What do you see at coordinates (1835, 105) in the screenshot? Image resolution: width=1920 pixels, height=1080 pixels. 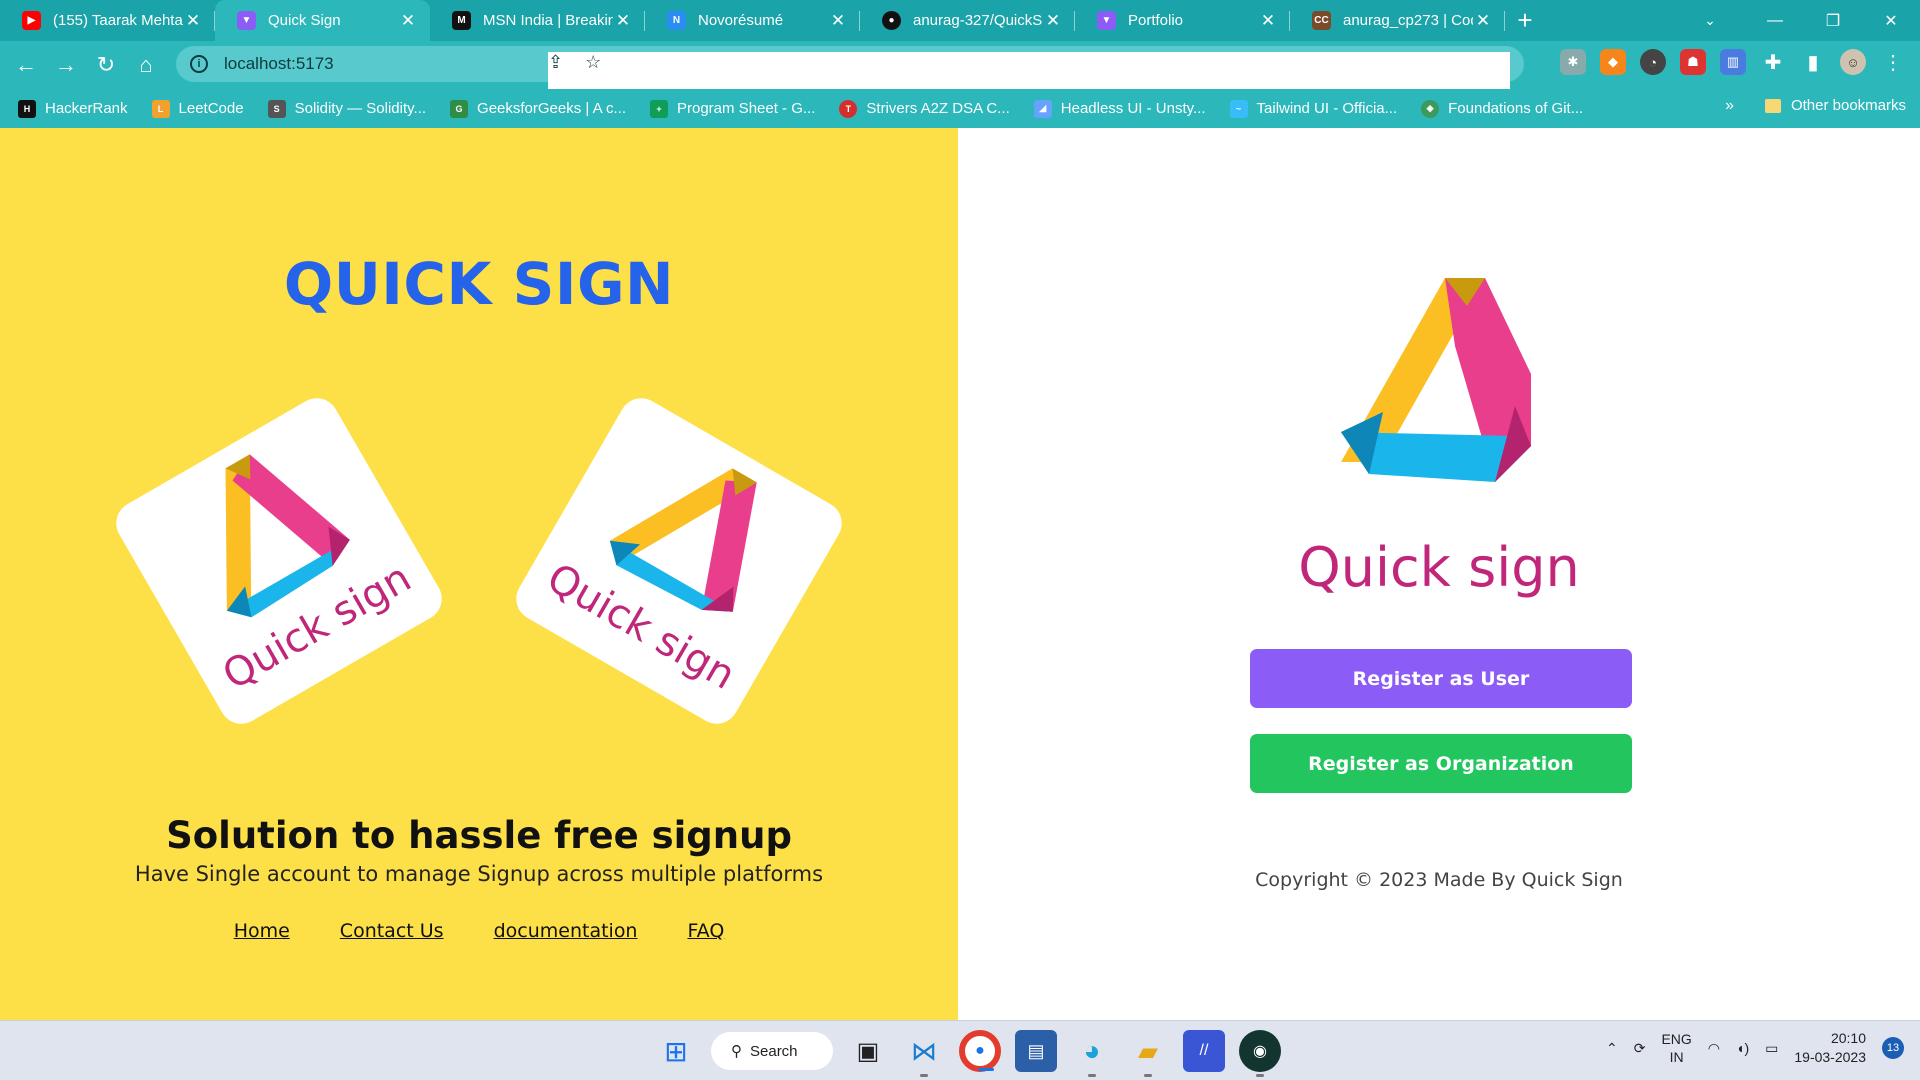 I see `other-bookmarks: Other bookmarks` at bounding box center [1835, 105].